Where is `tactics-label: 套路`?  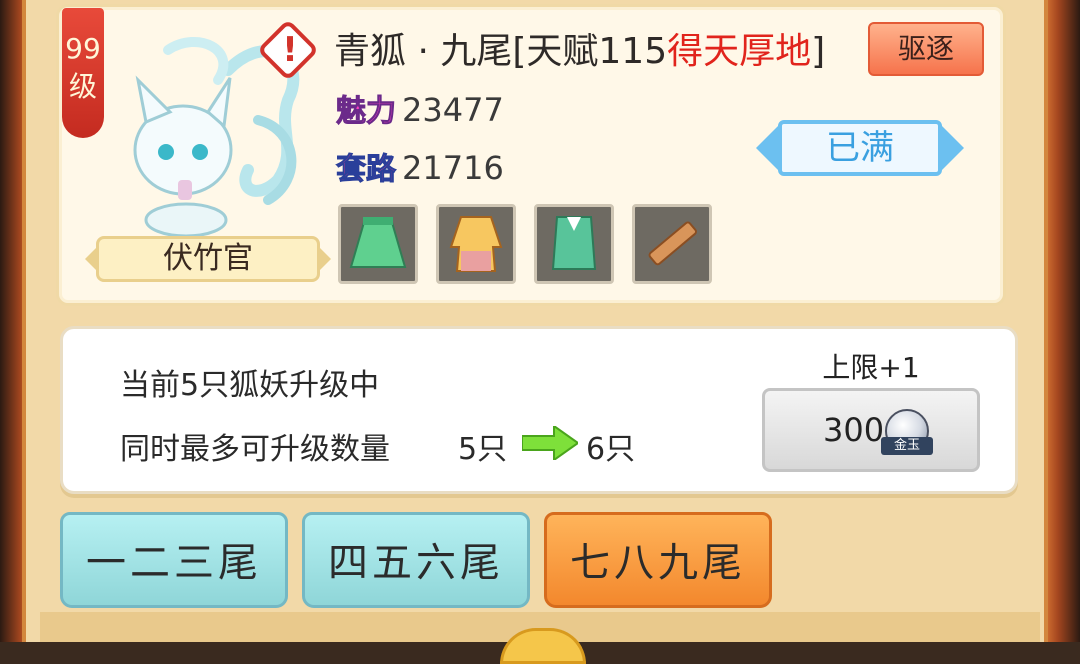 tactics-label: 套路 is located at coordinates (366, 170).